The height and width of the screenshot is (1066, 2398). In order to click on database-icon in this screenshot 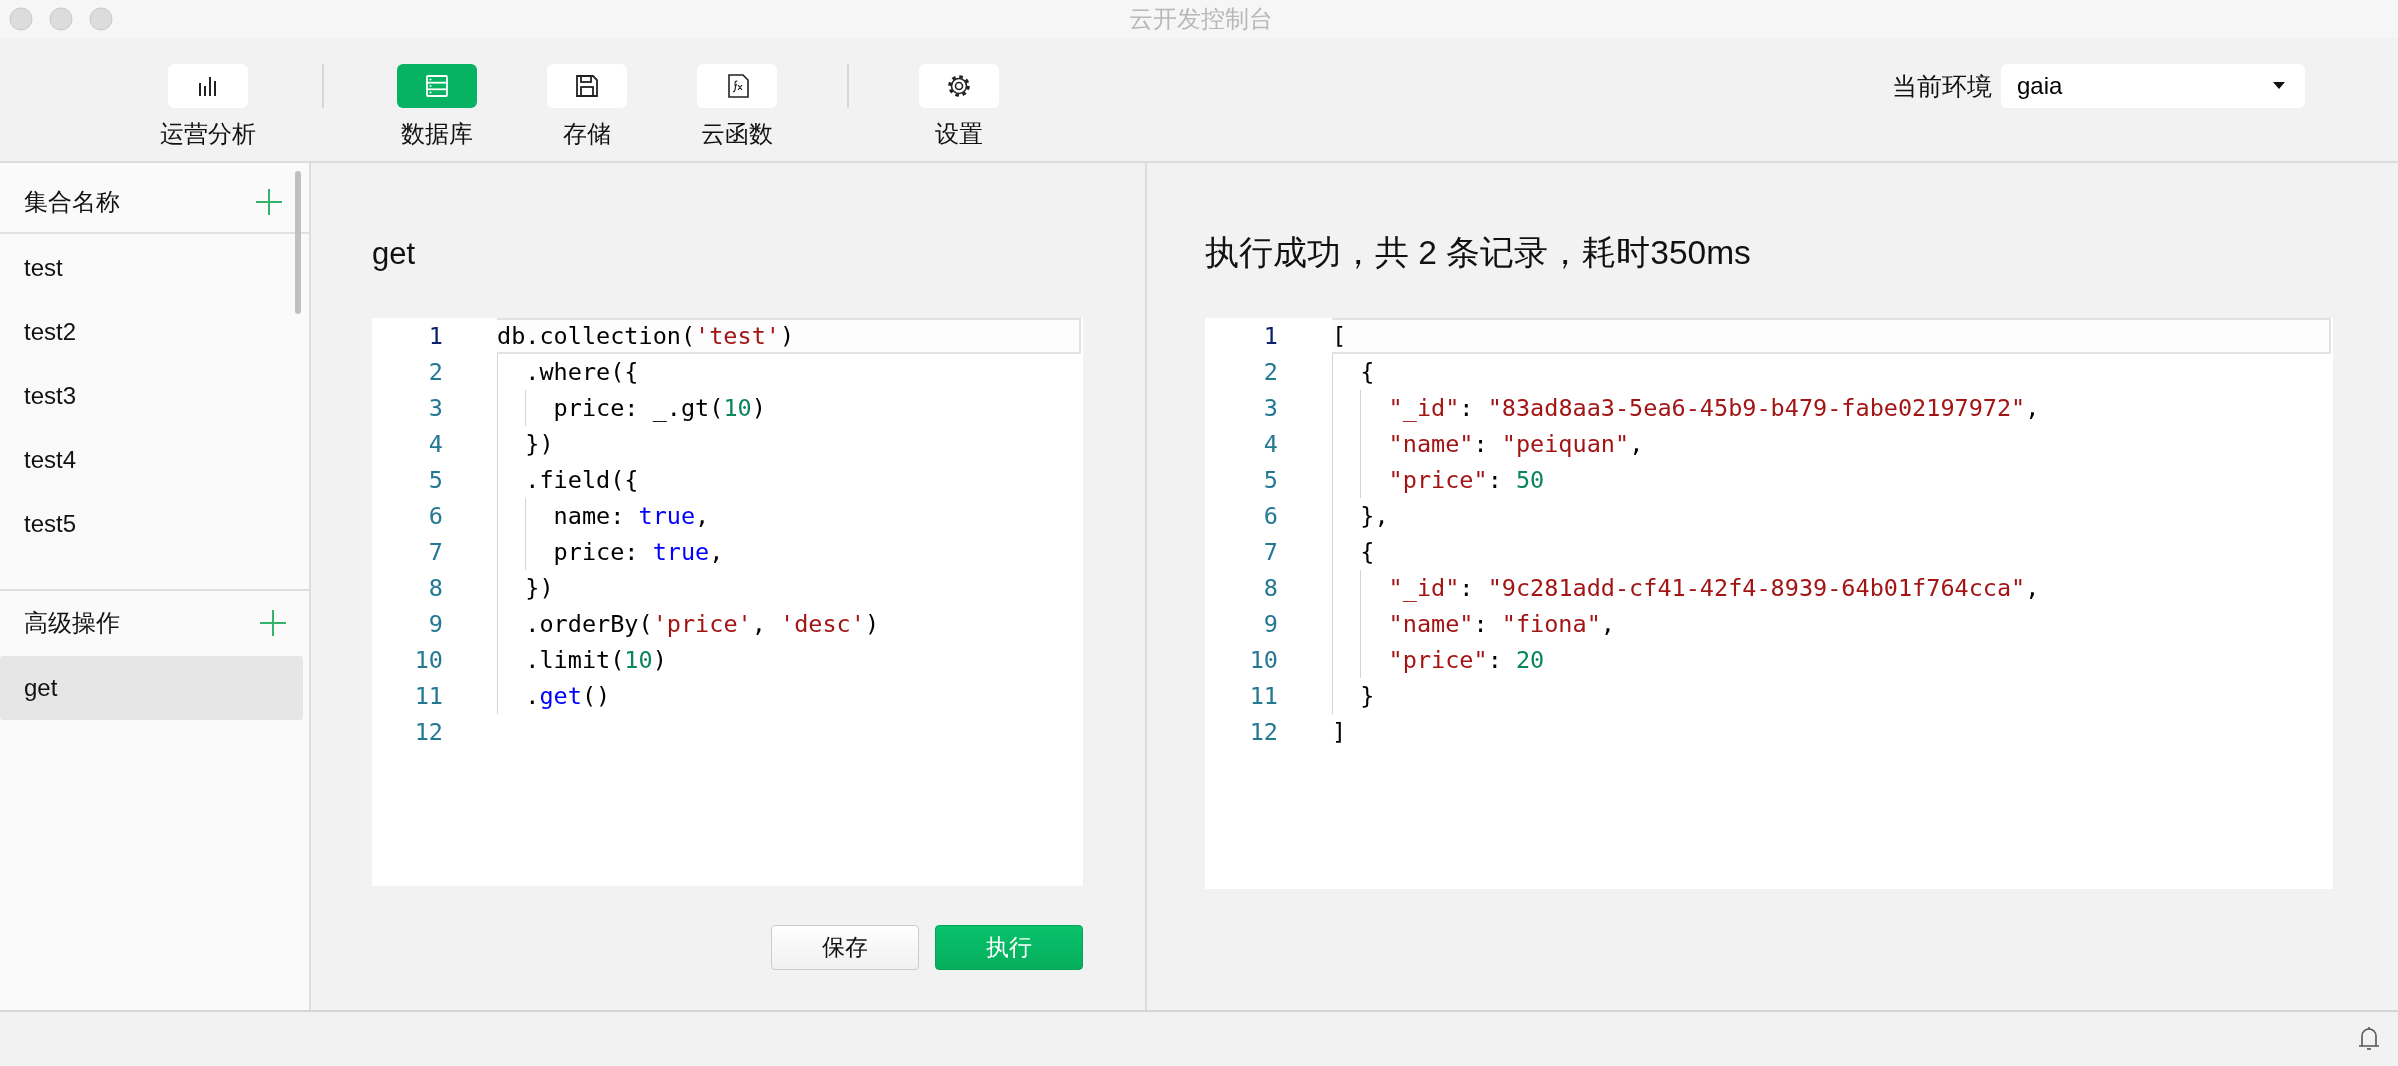, I will do `click(437, 86)`.